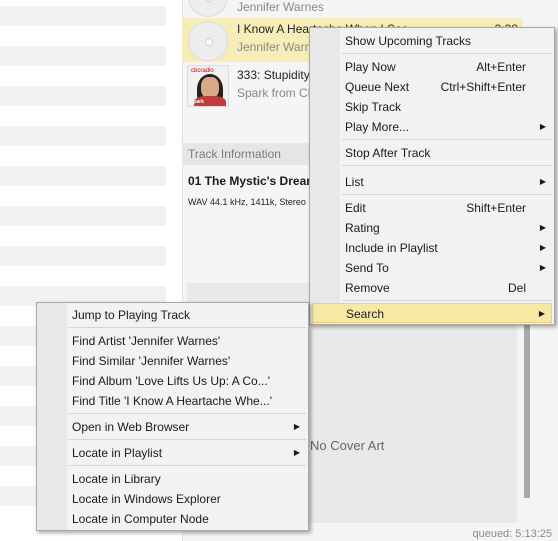 The height and width of the screenshot is (541, 558). Describe the element at coordinates (365, 314) in the screenshot. I see `menu-item-label: Search` at that location.